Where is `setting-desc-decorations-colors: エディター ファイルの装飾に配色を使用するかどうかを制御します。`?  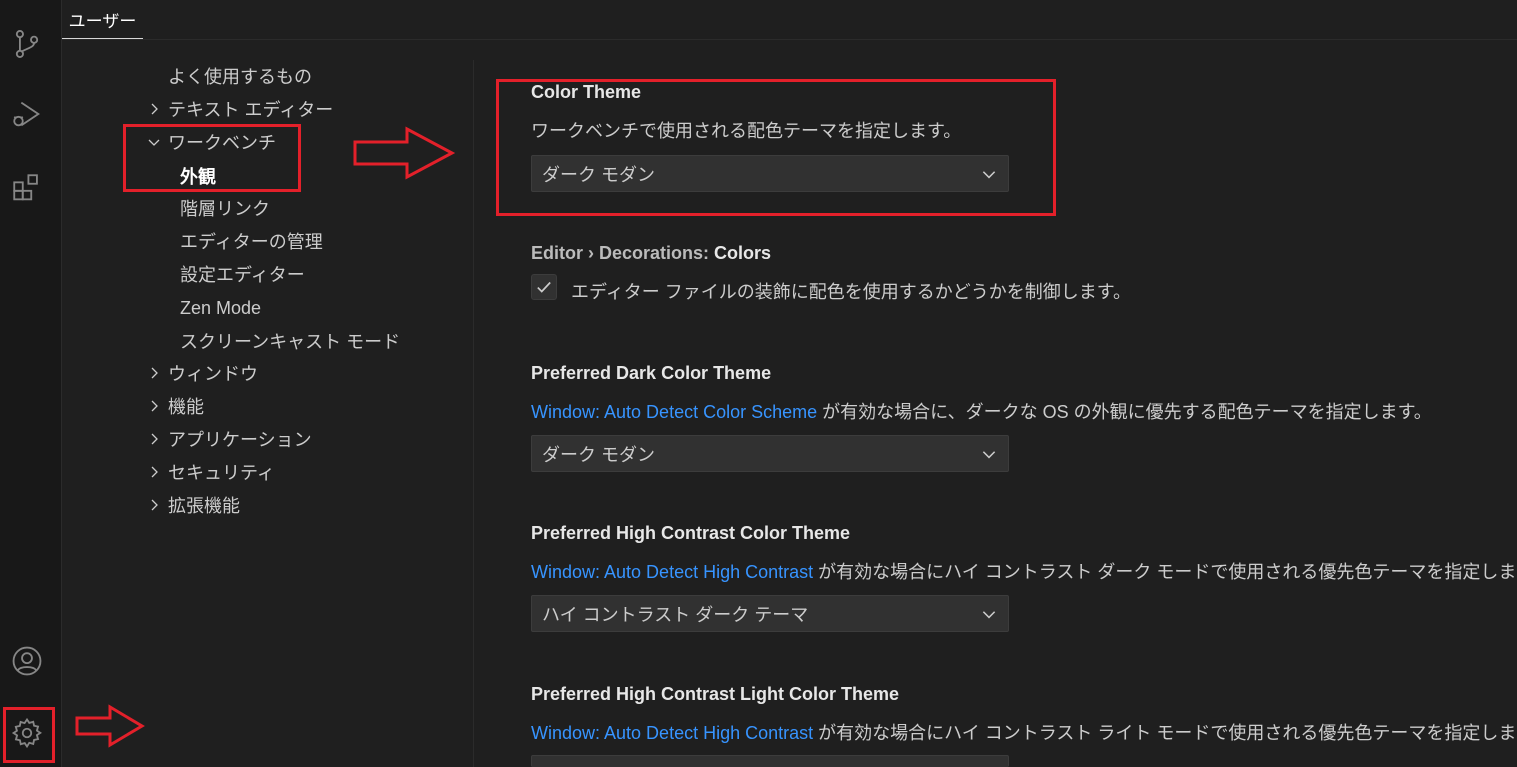 setting-desc-decorations-colors: エディター ファイルの装飾に配色を使用するかどうかを制御します。 is located at coordinates (851, 292).